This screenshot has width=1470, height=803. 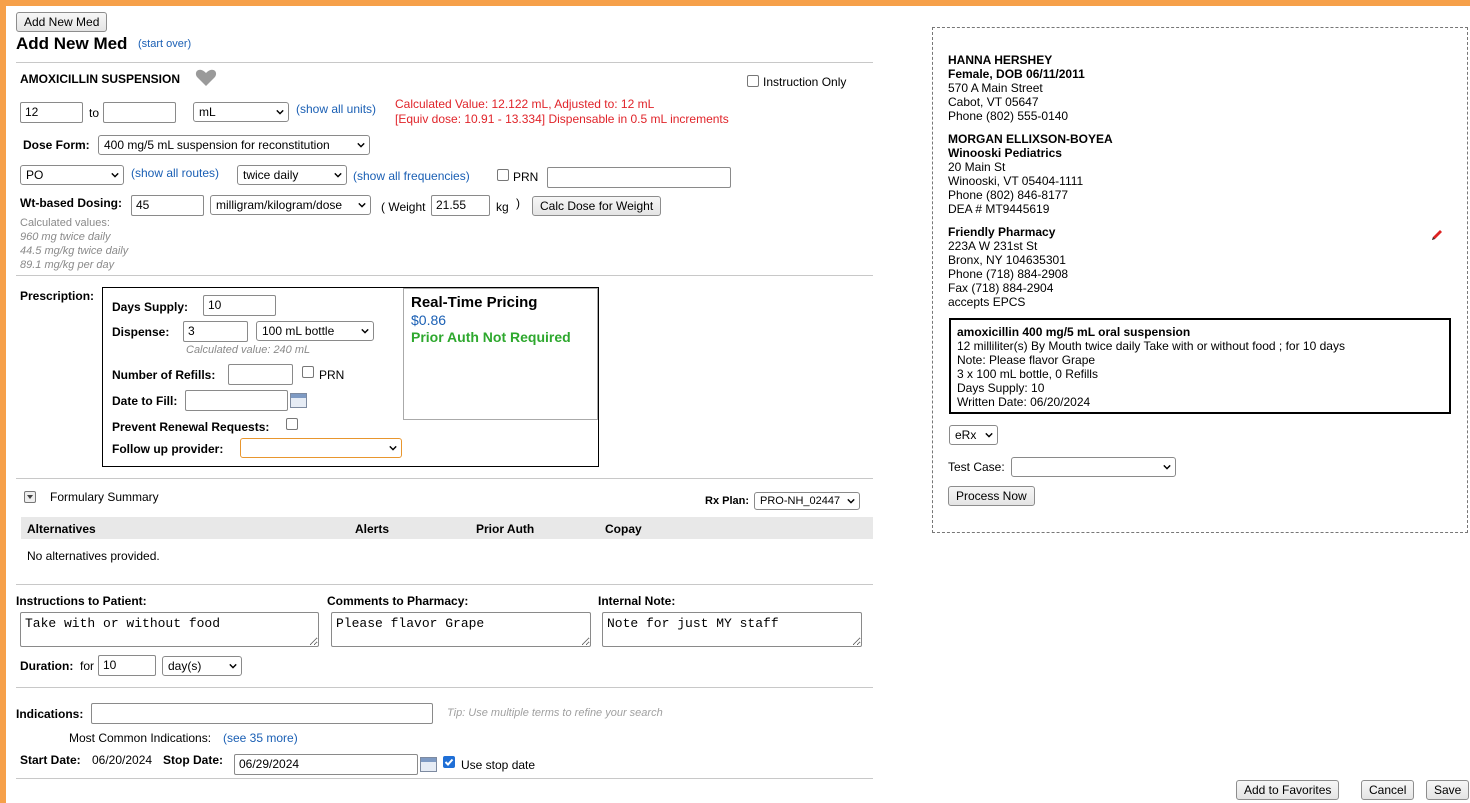 What do you see at coordinates (1001, 388) in the screenshot?
I see `rx-summary-days: Days Supply: 10` at bounding box center [1001, 388].